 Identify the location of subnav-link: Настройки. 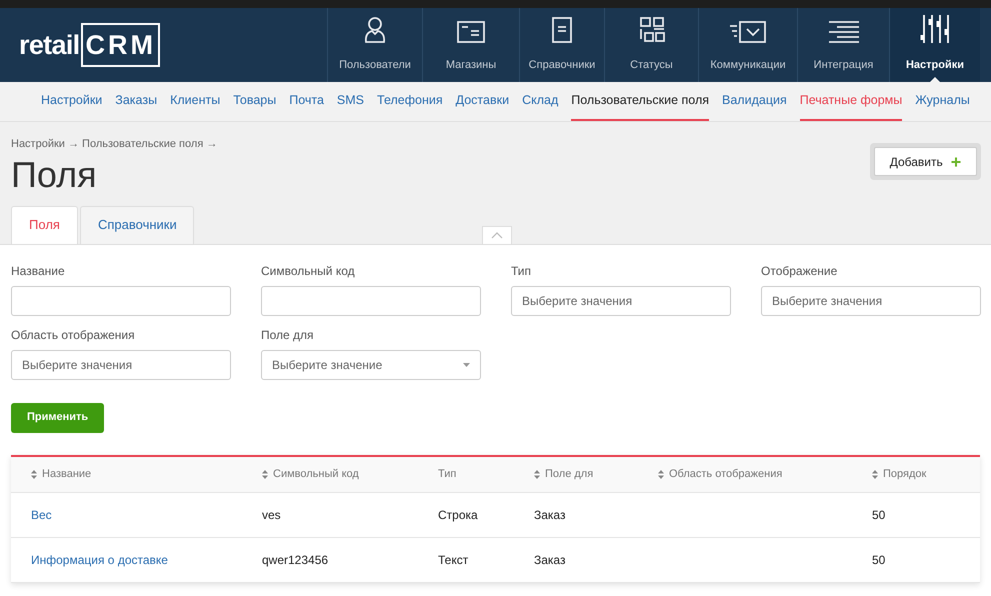
(71, 101).